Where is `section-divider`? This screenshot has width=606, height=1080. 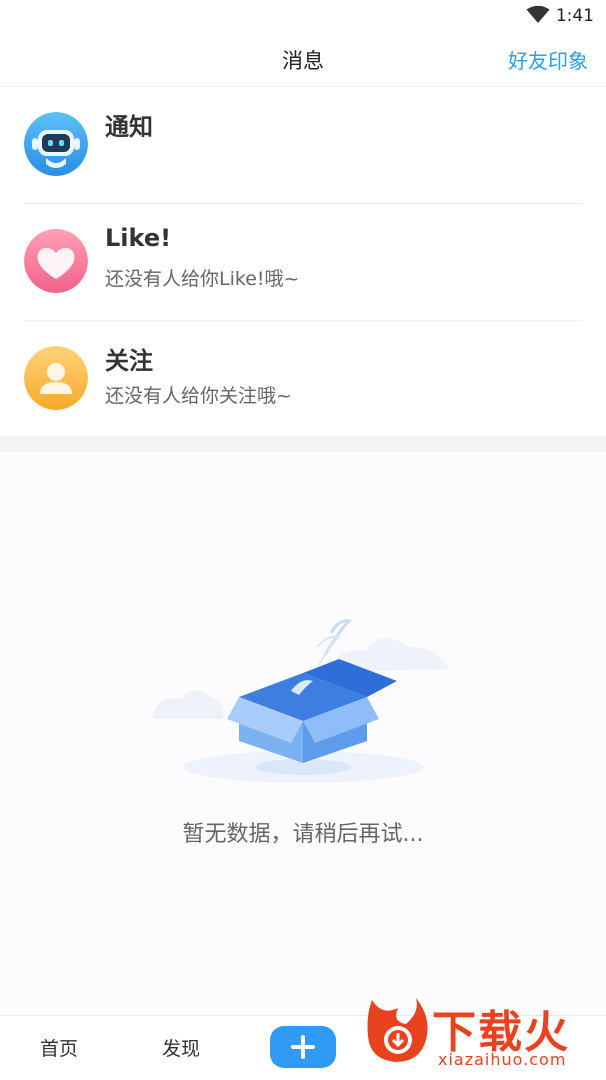
section-divider is located at coordinates (303, 444).